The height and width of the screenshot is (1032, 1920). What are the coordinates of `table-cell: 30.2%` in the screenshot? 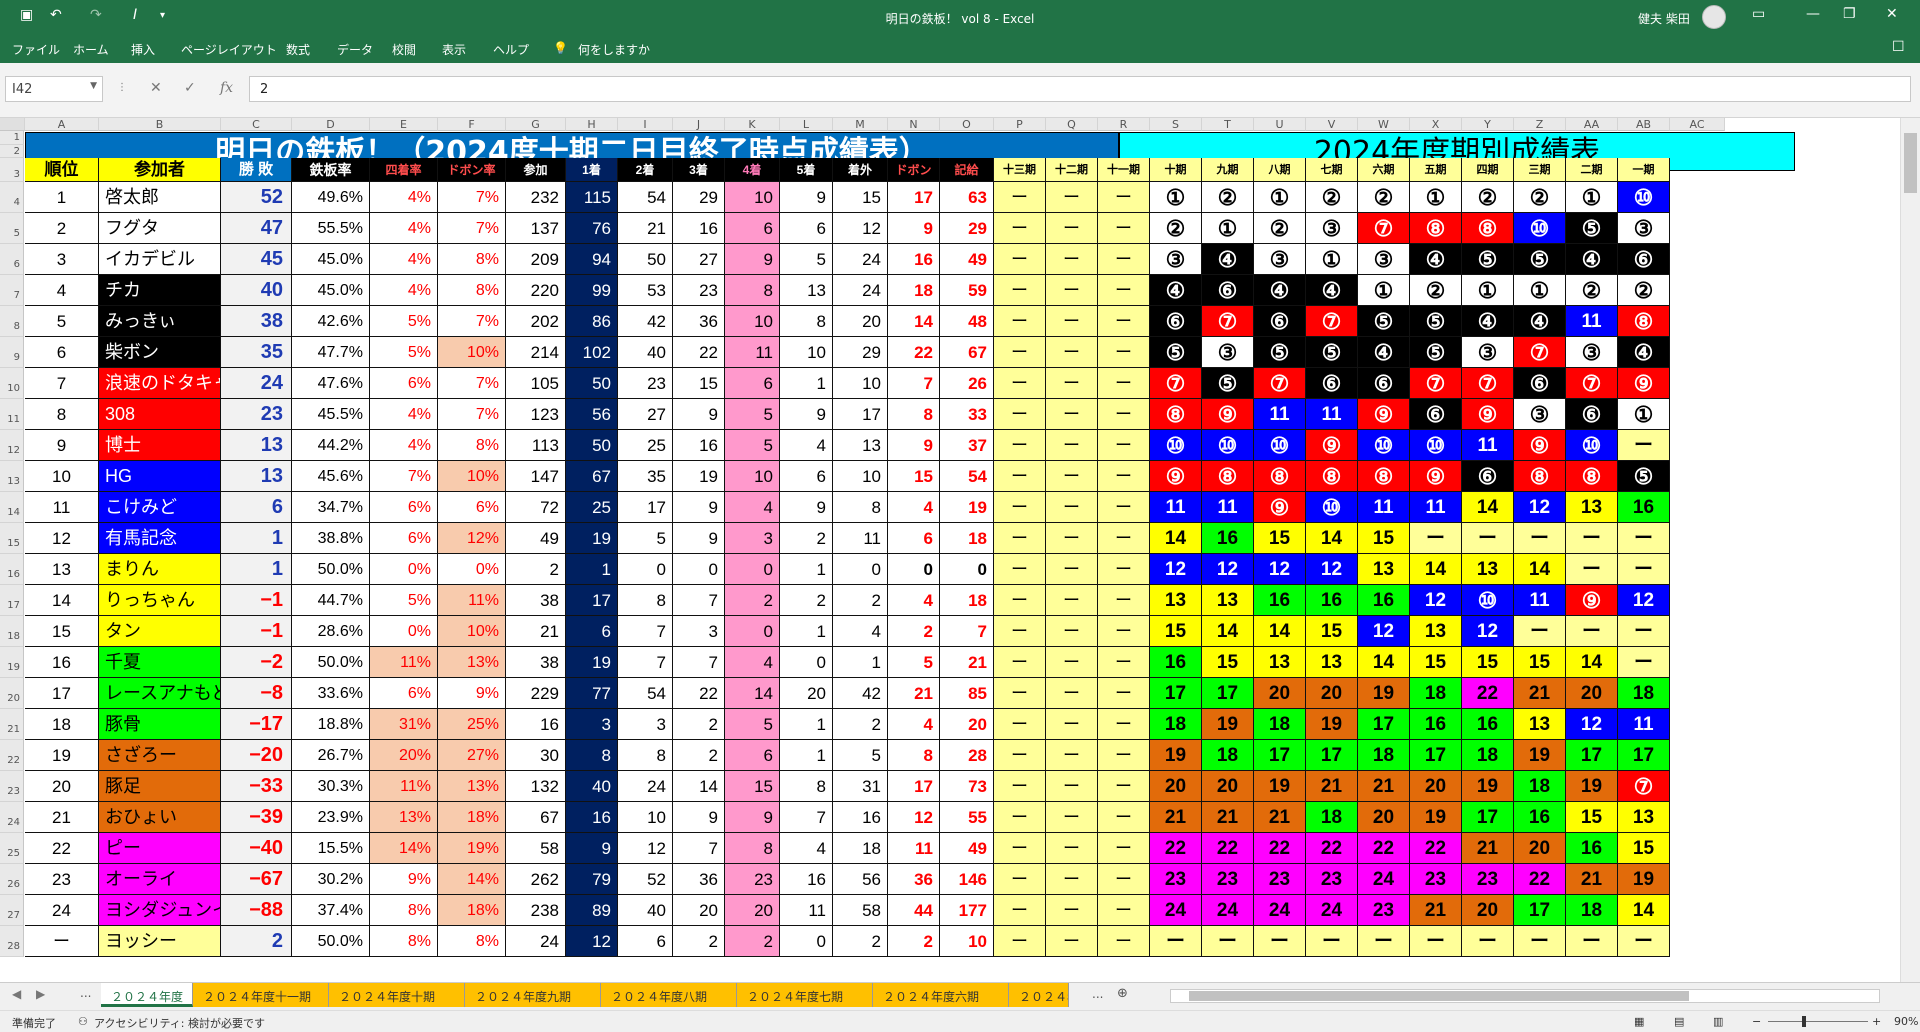 It's located at (331, 879).